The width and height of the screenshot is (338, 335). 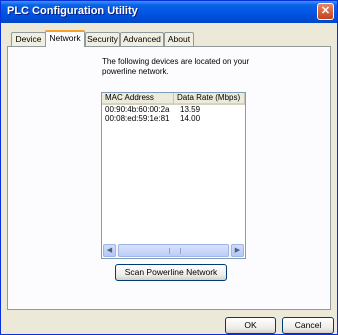 I want to click on scrollbar-thumb, so click(x=173, y=250).